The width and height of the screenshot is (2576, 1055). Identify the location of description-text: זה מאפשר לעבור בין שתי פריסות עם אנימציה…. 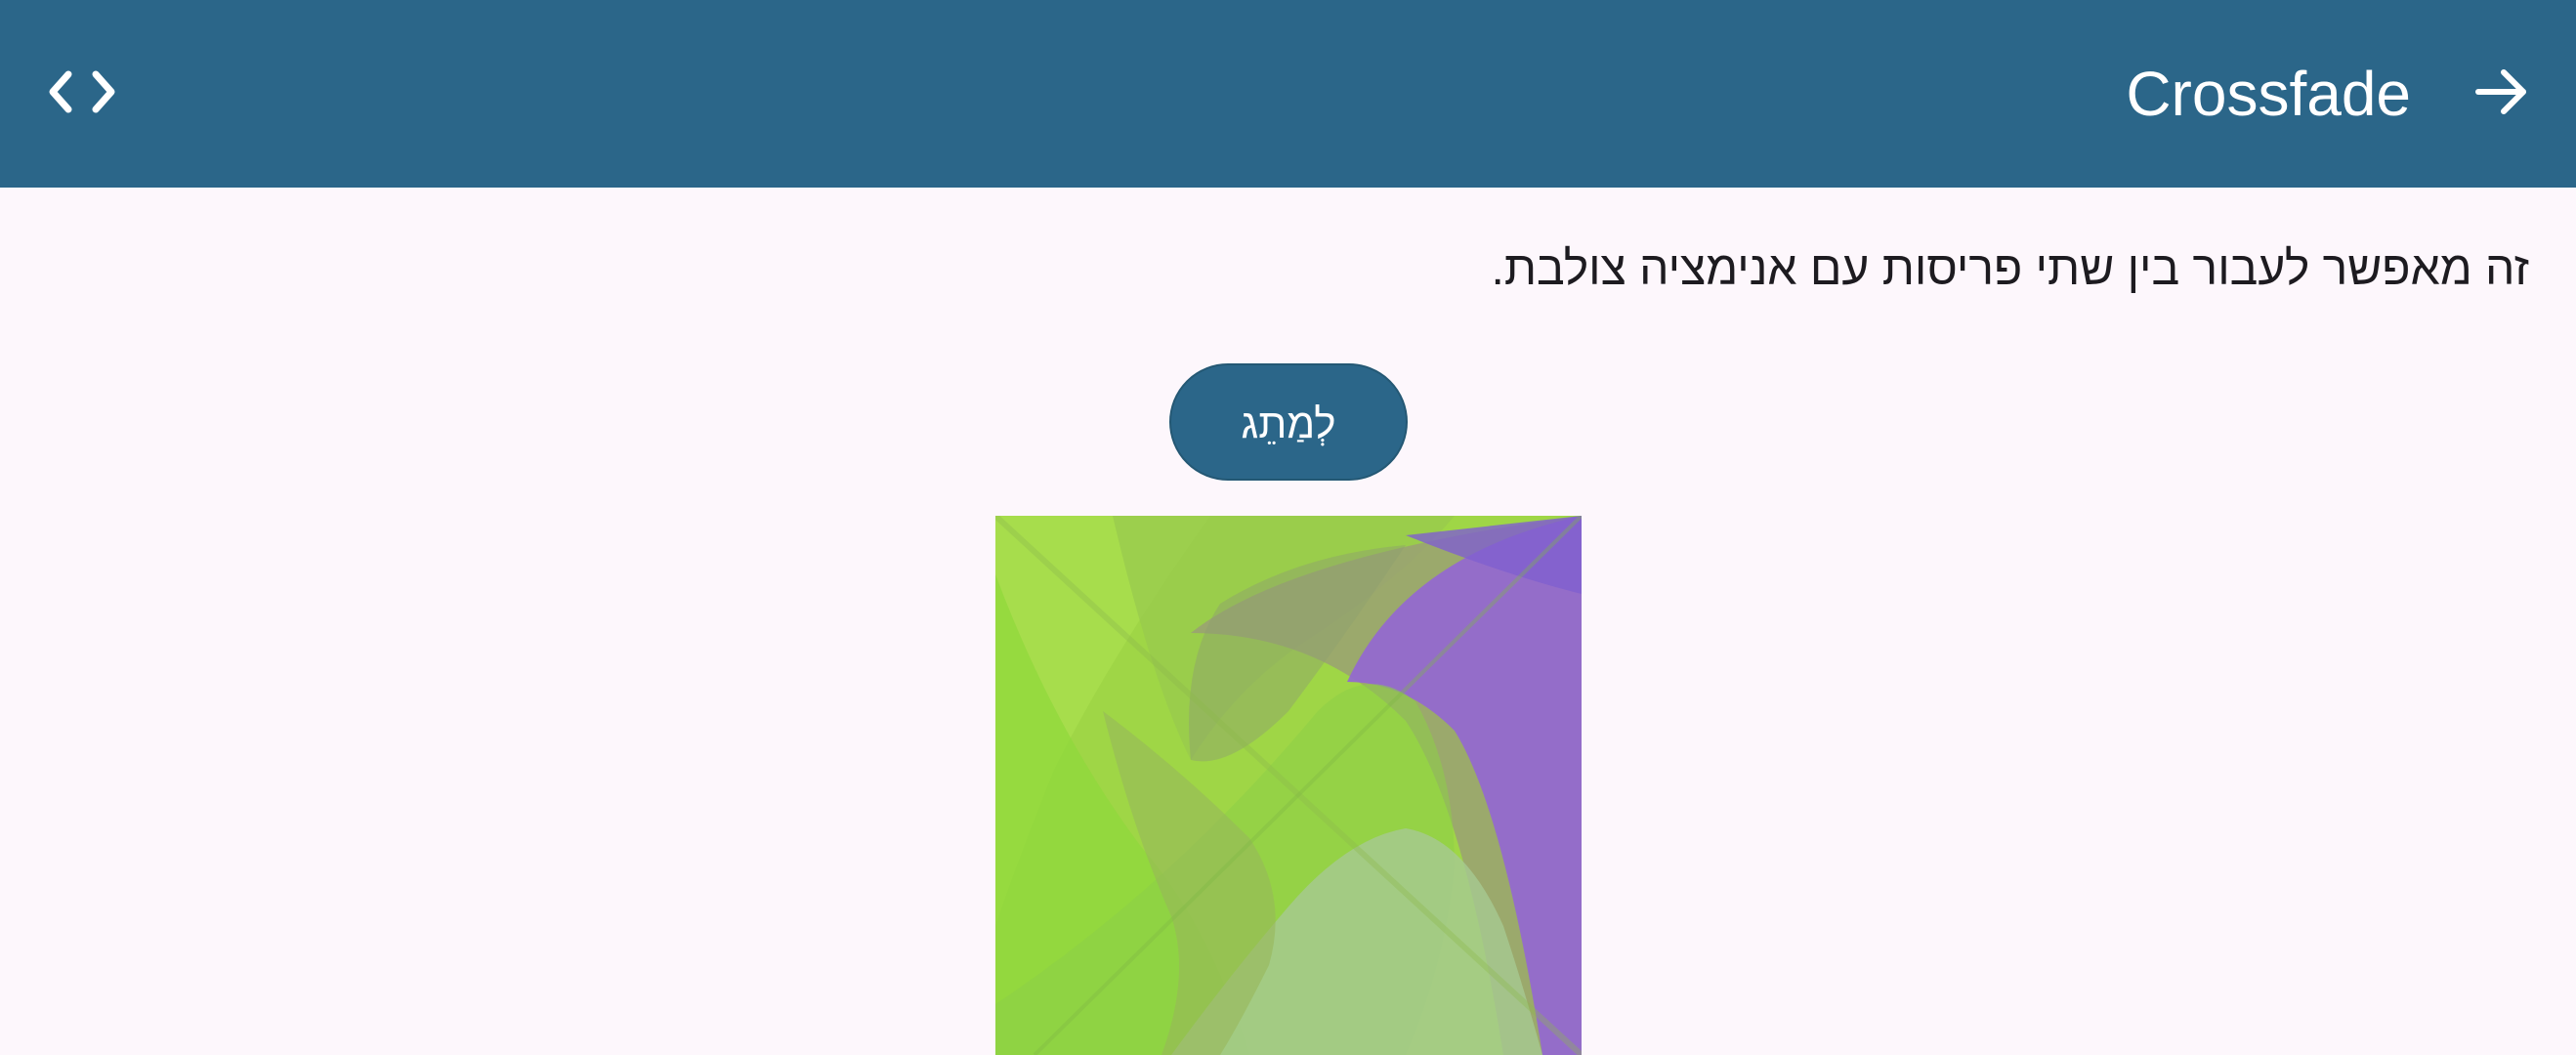
(2010, 269).